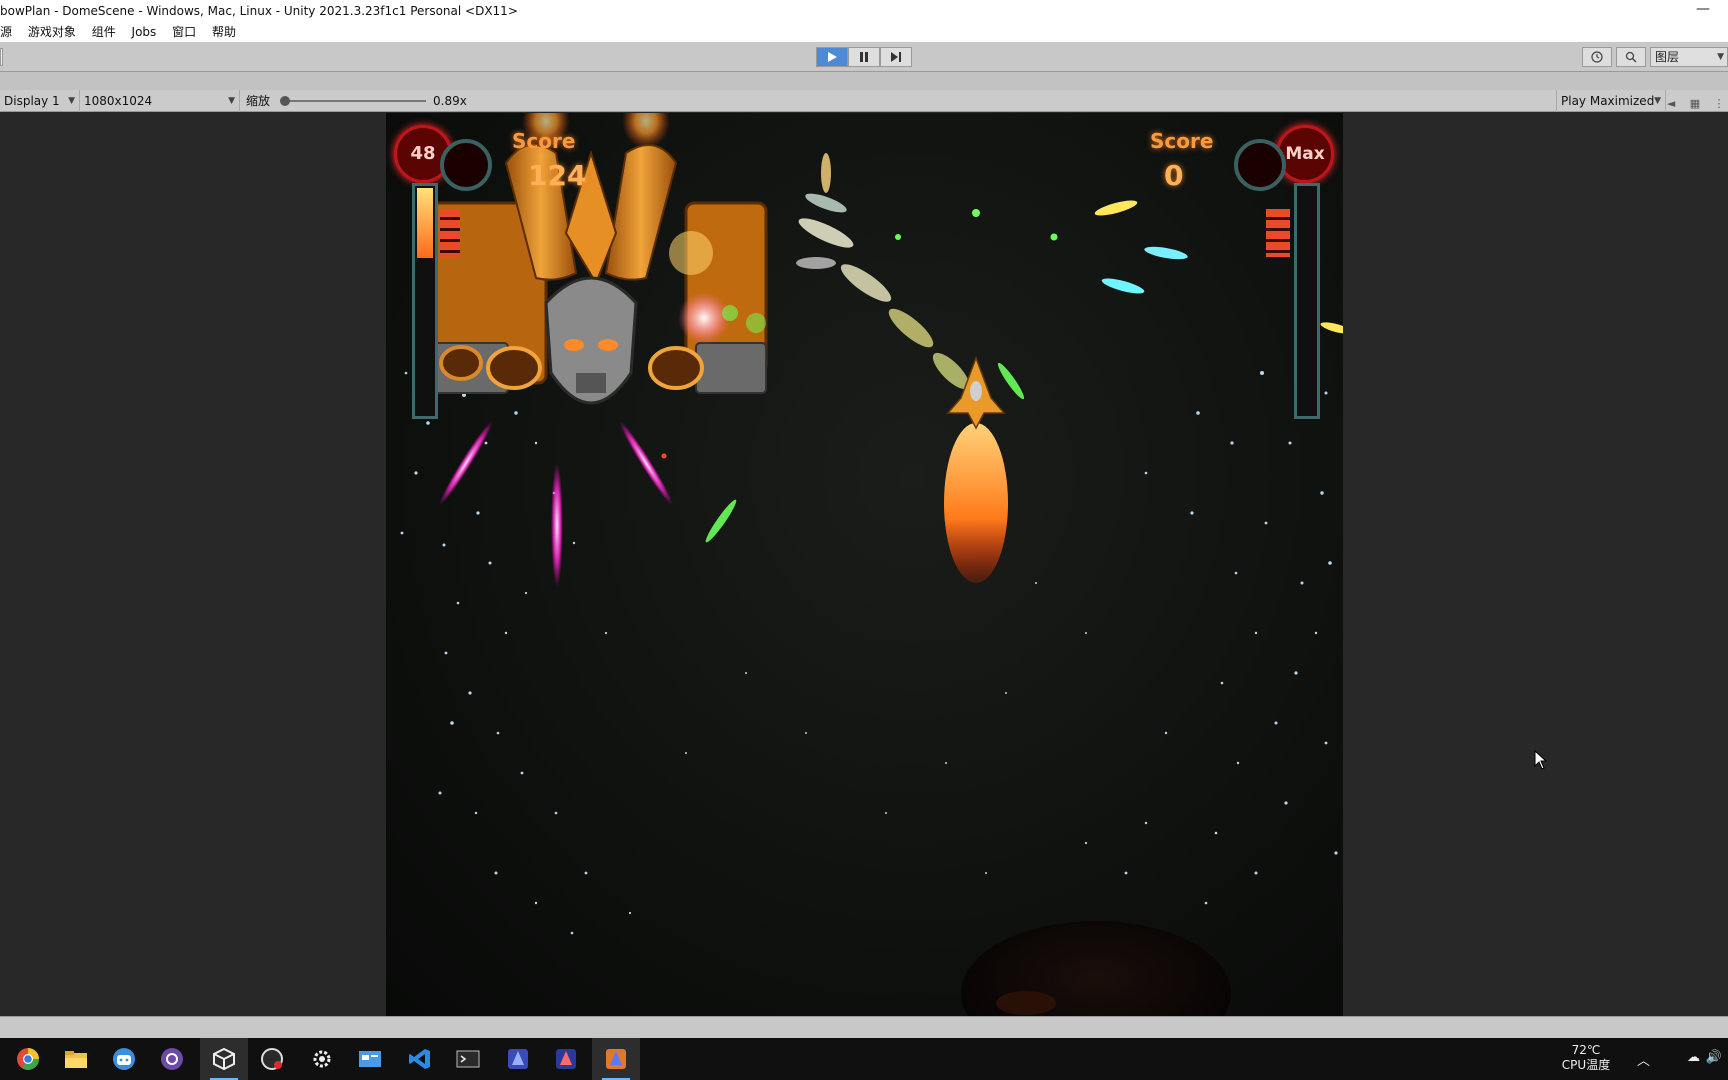  I want to click on taskbar-file-explorer, so click(76, 1059).